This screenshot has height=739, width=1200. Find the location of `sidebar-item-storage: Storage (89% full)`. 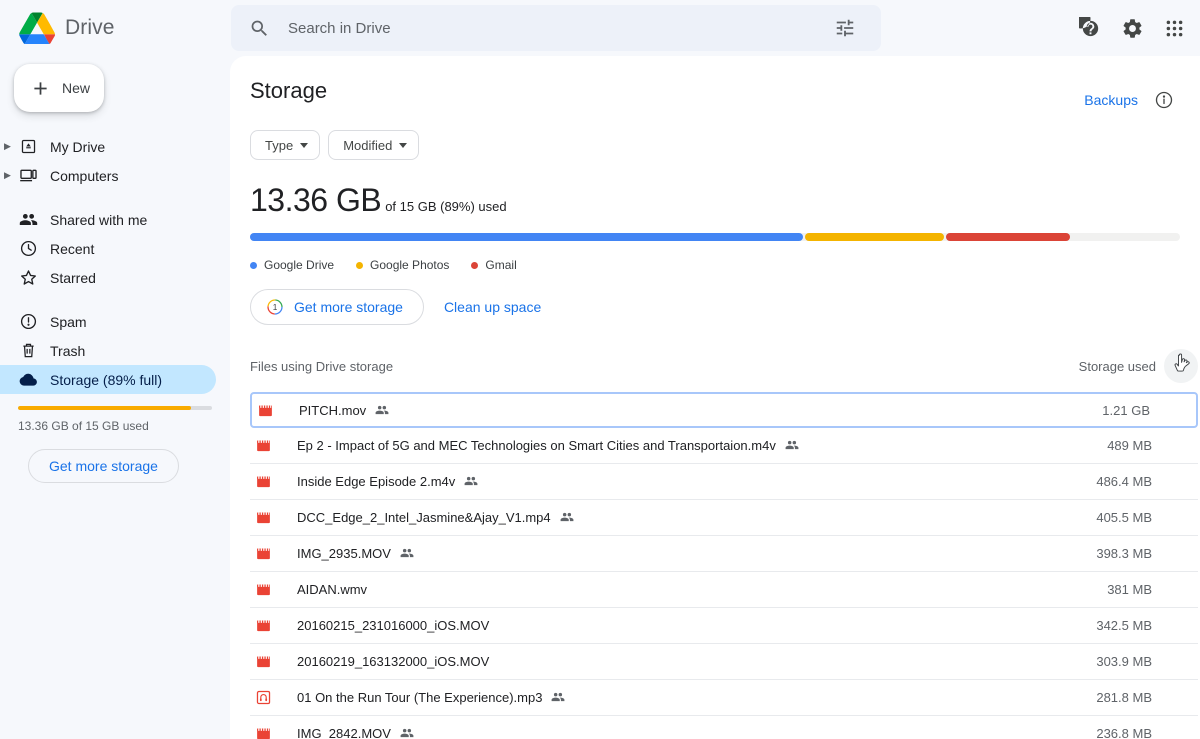

sidebar-item-storage: Storage (89% full) is located at coordinates (108, 379).